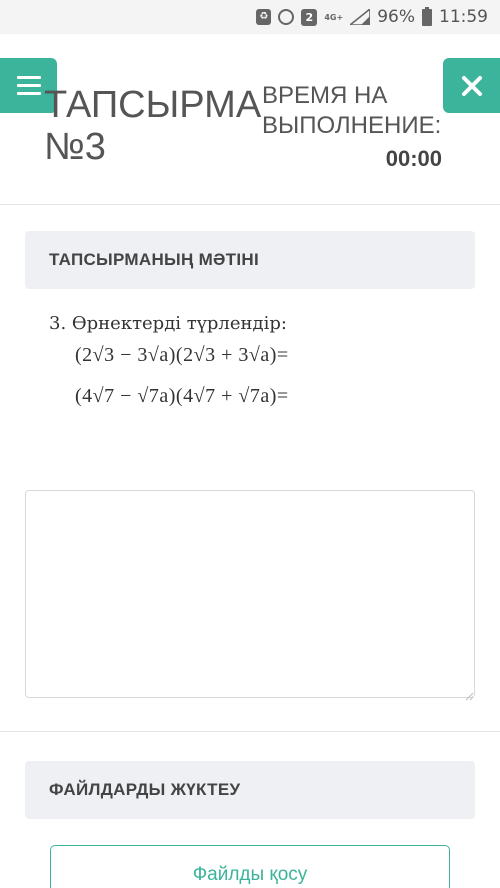 This screenshot has height=888, width=500. I want to click on clock: 11:59, so click(463, 17).